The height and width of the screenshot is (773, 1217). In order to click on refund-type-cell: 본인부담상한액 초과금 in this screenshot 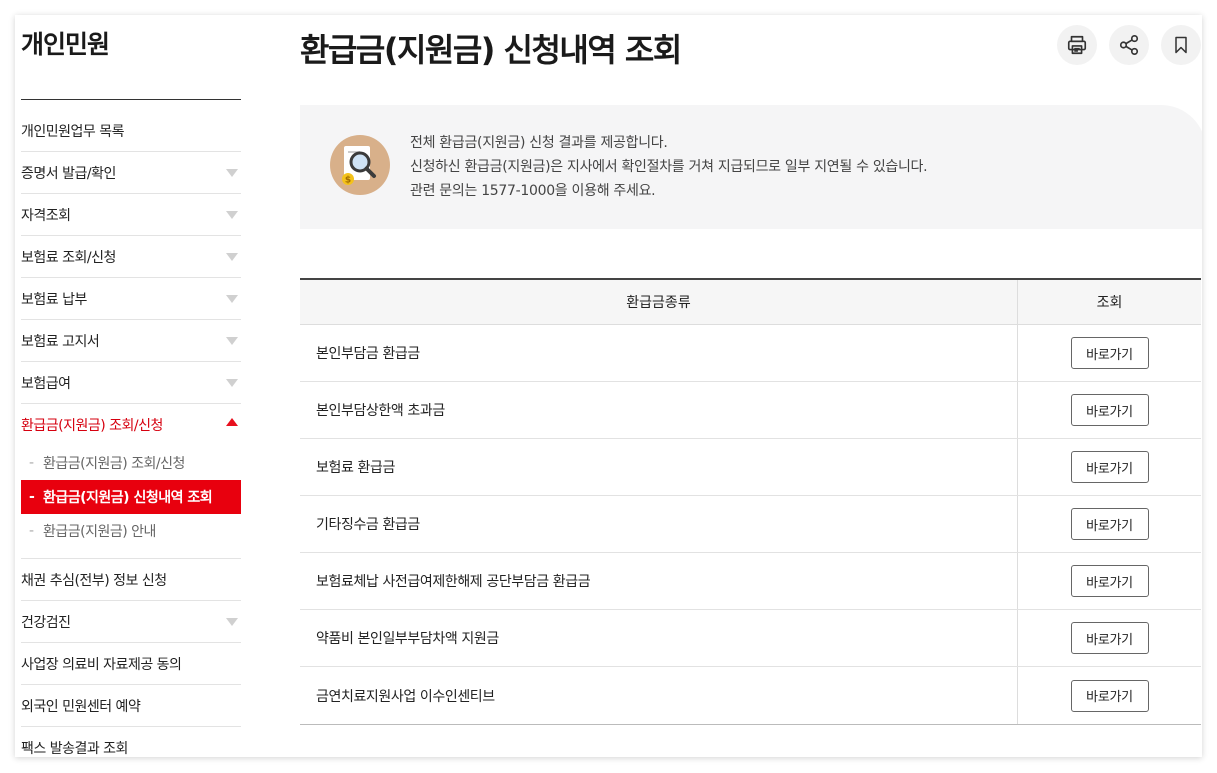, I will do `click(659, 410)`.